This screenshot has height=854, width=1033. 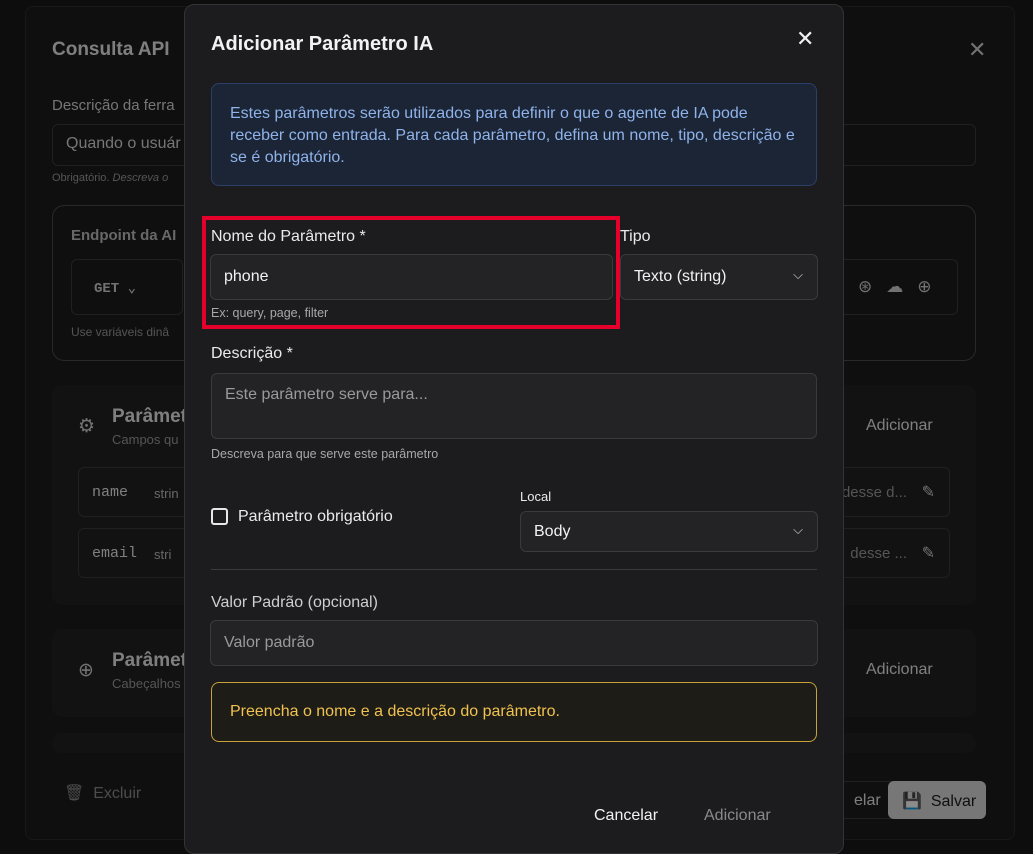 What do you see at coordinates (107, 289) in the screenshot?
I see `bg-method-value: GET` at bounding box center [107, 289].